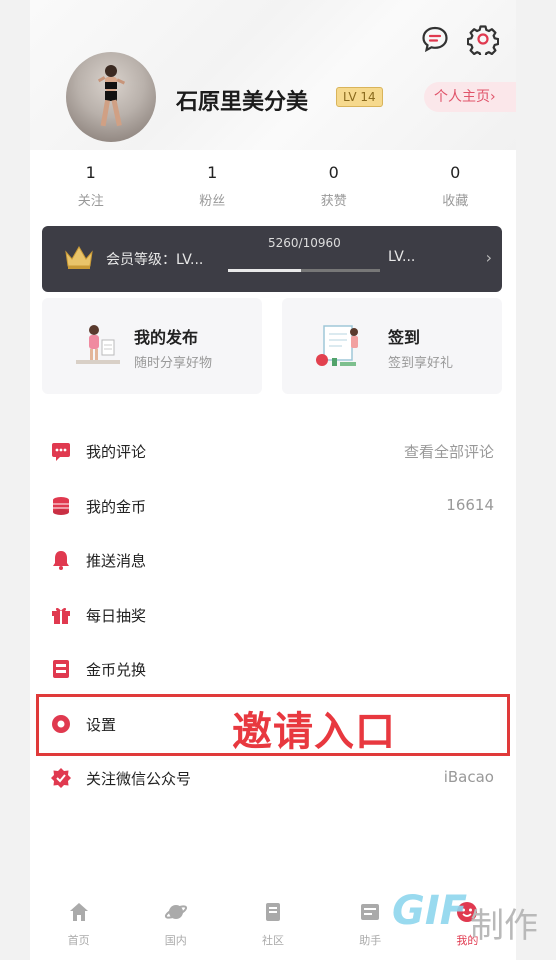 This screenshot has width=556, height=960. What do you see at coordinates (470, 504) in the screenshot?
I see `menu-value: 16614` at bounding box center [470, 504].